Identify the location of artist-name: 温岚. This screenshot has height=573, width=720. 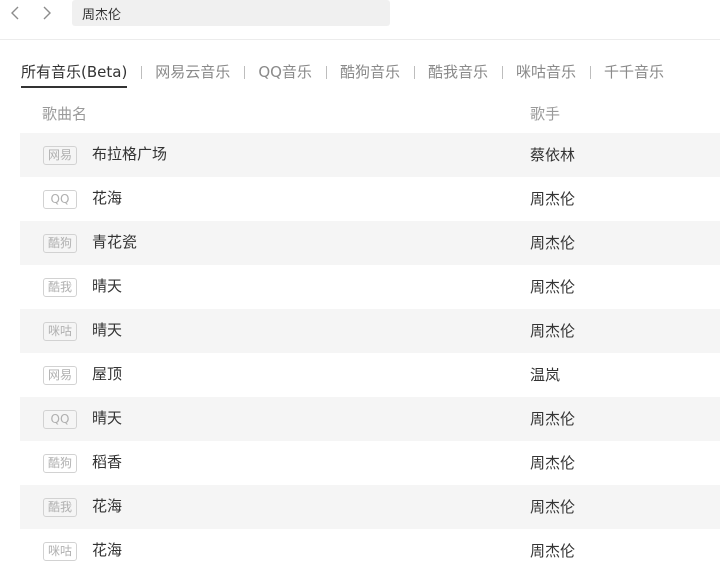
(545, 375).